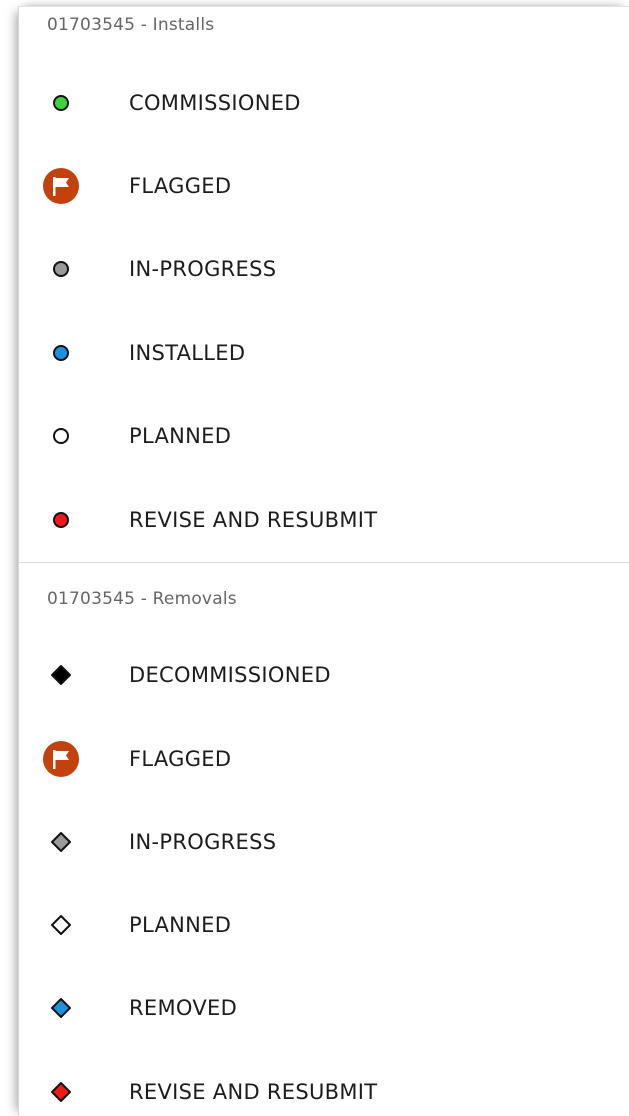  What do you see at coordinates (61, 925) in the screenshot?
I see `white-diamond-icon` at bounding box center [61, 925].